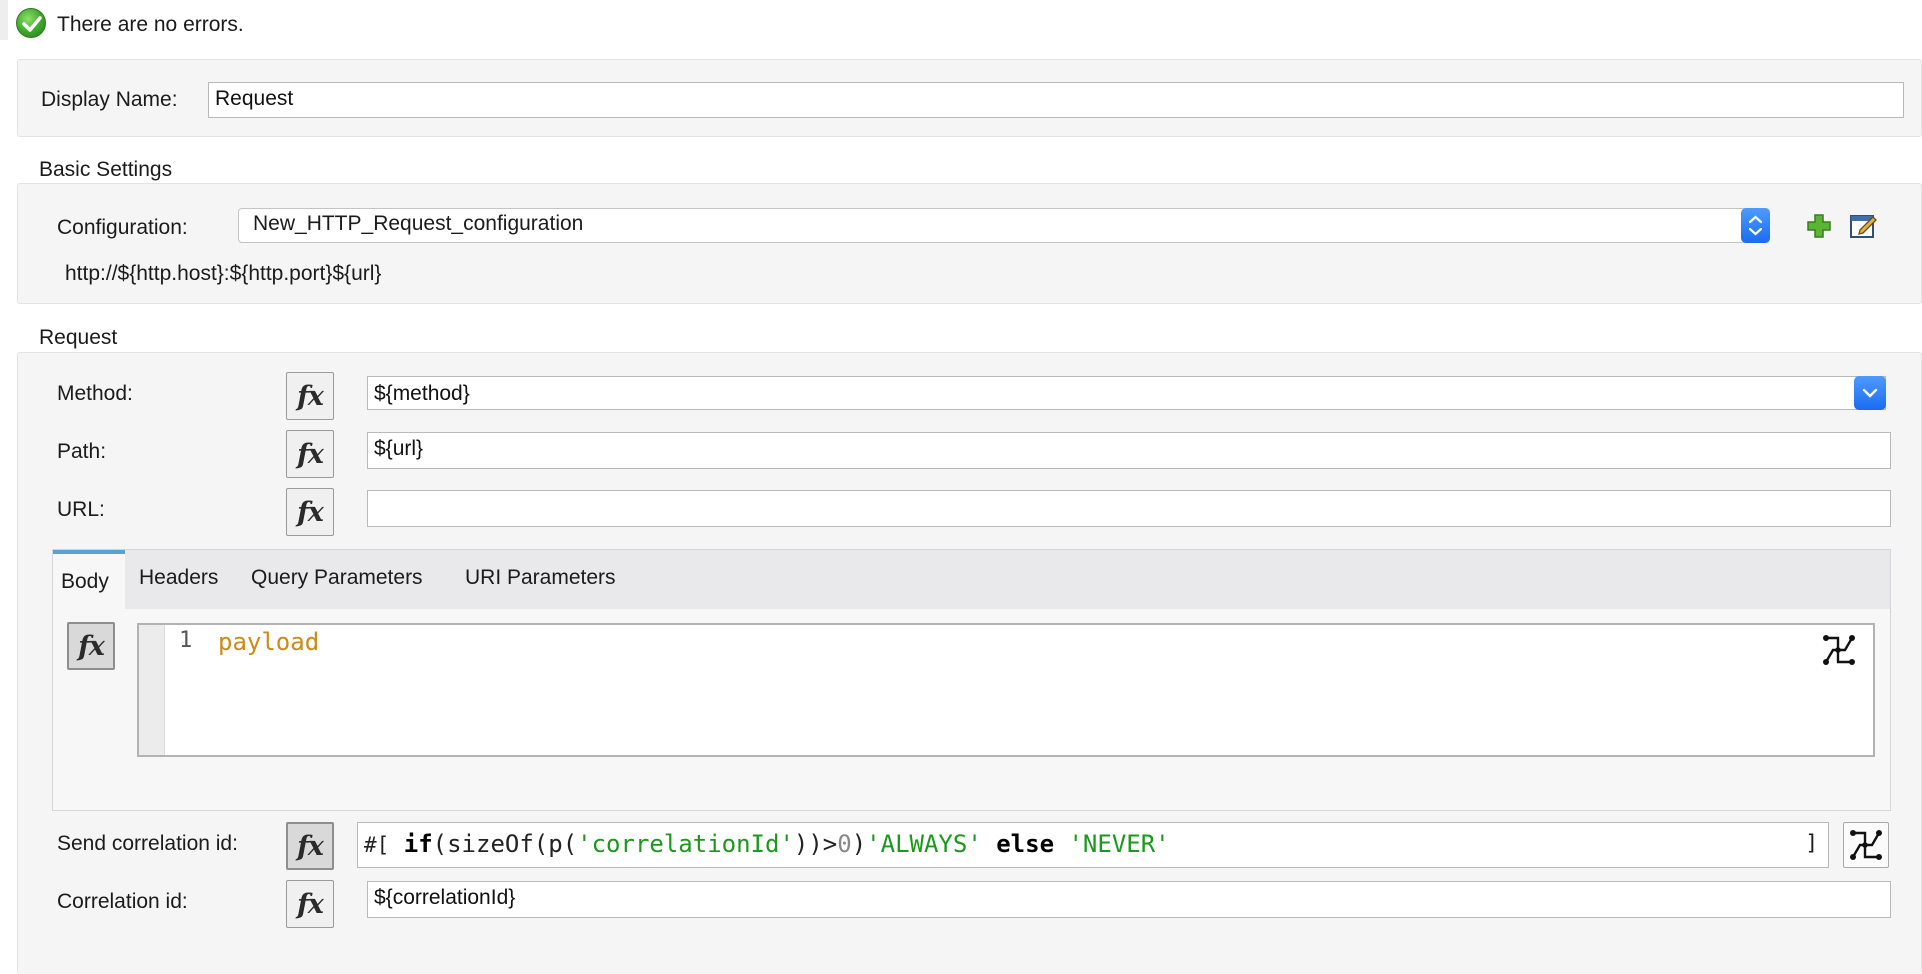  I want to click on url-input, so click(1129, 508).